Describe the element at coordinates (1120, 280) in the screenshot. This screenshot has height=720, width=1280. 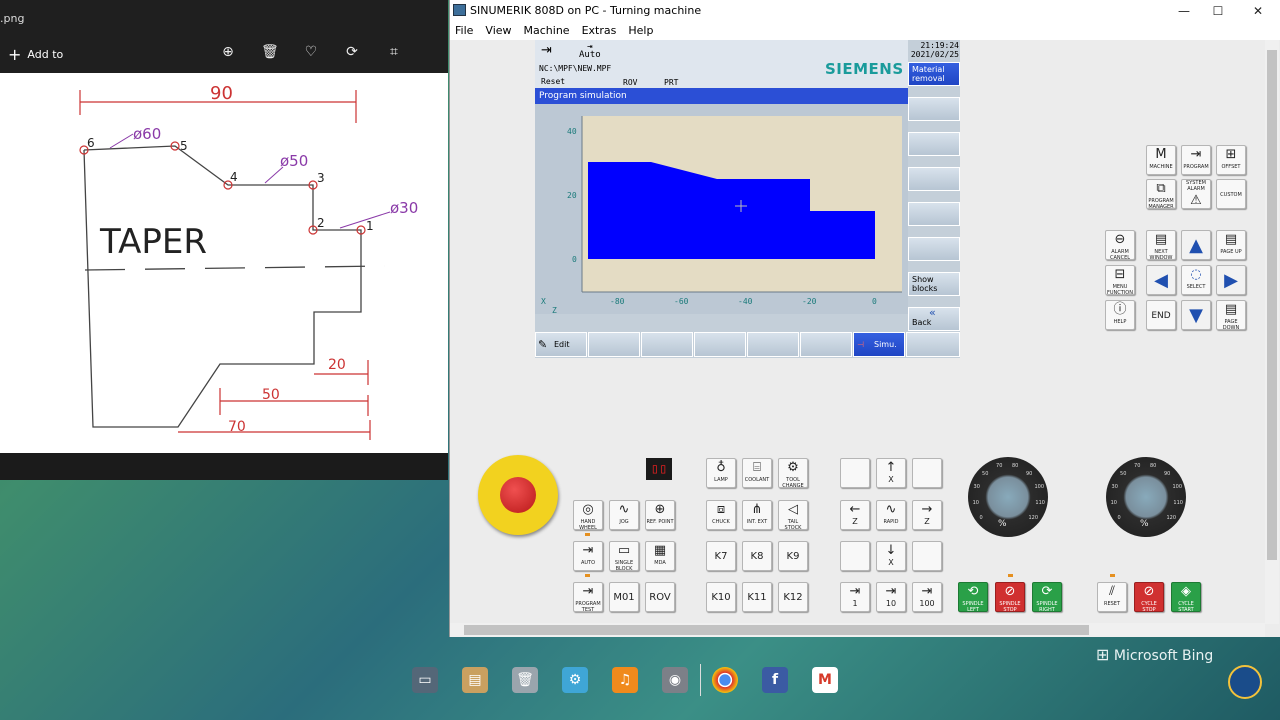
I see `menu-function-key: ⊟ MENU FUNCTION` at that location.